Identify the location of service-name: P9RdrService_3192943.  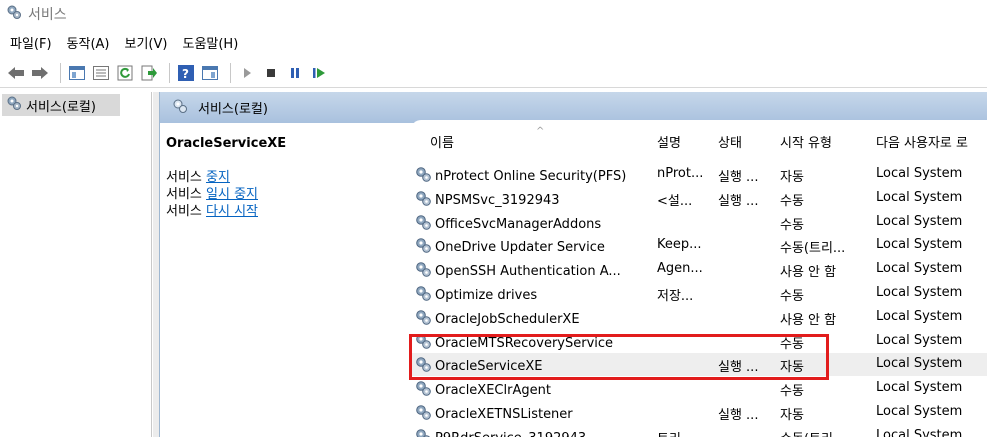
(510, 434).